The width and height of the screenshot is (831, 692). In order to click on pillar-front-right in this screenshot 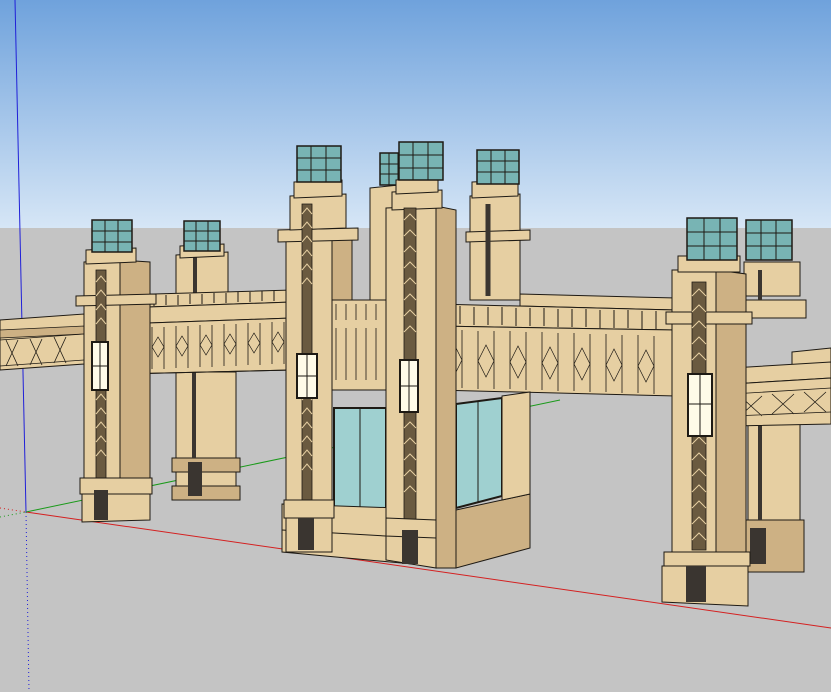, I will do `click(707, 412)`.